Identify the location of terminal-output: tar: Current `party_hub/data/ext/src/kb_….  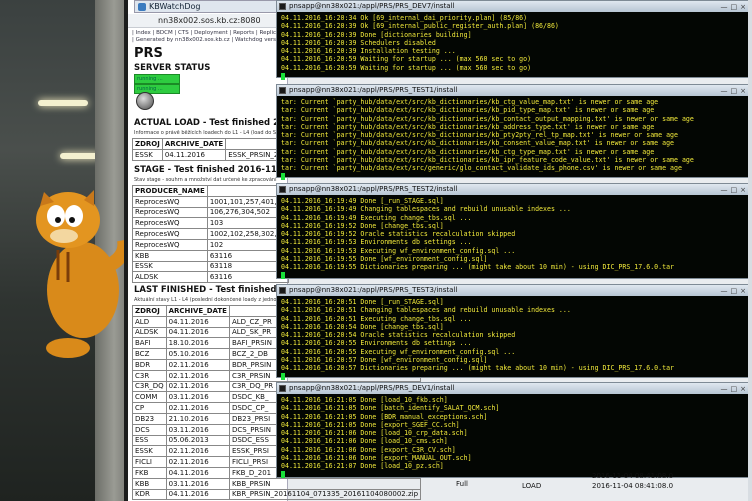
(514, 139).